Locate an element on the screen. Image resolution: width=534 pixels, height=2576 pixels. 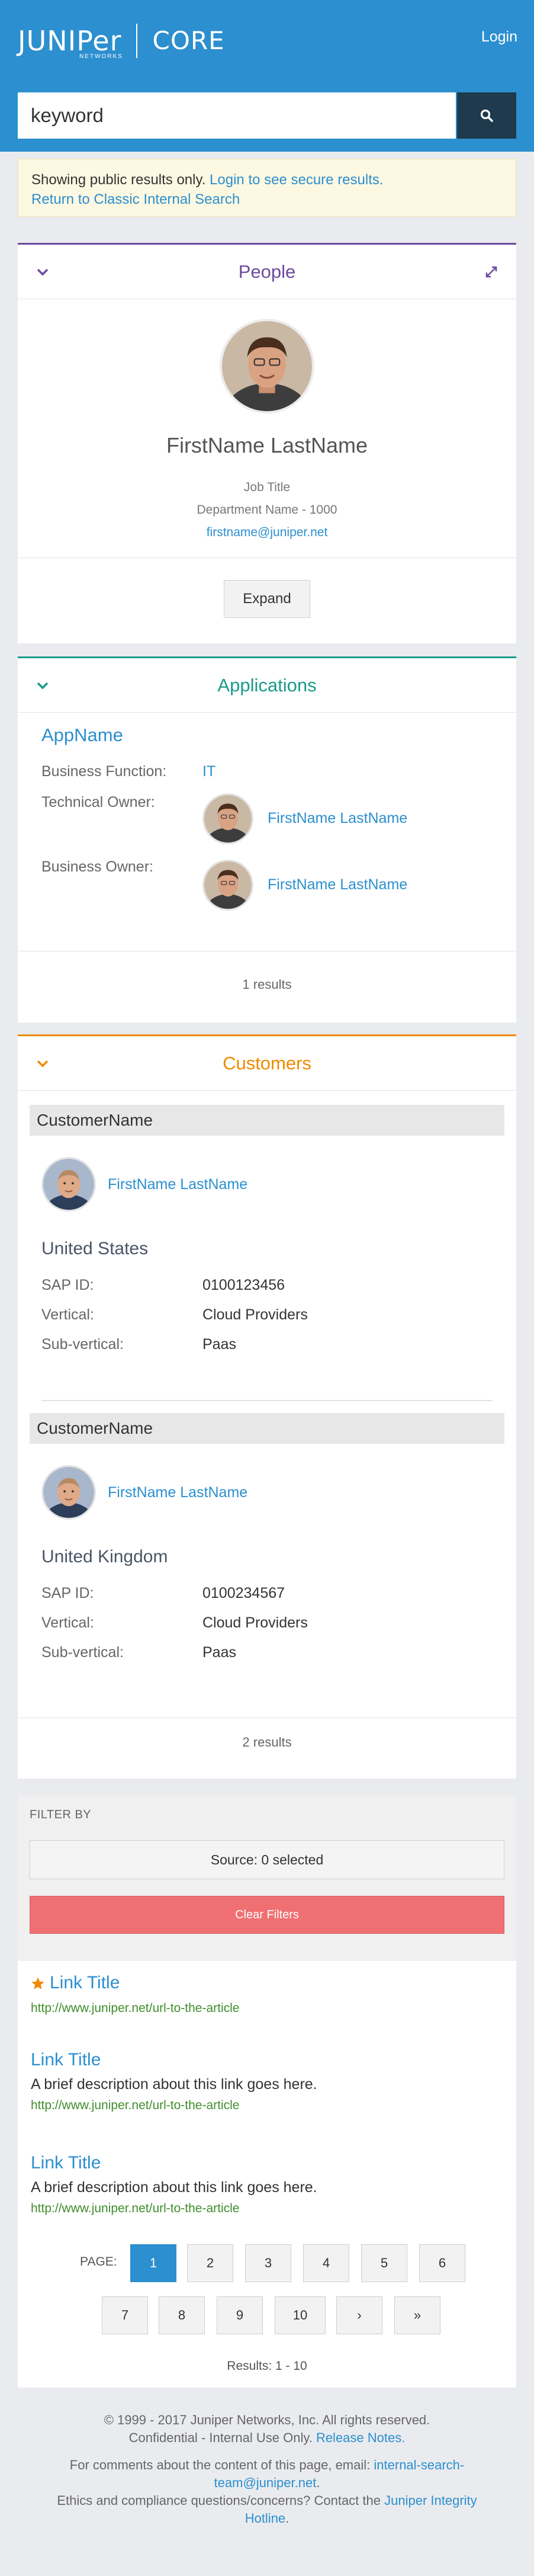
technical-owner-label: Technical Owner: is located at coordinates (98, 802).